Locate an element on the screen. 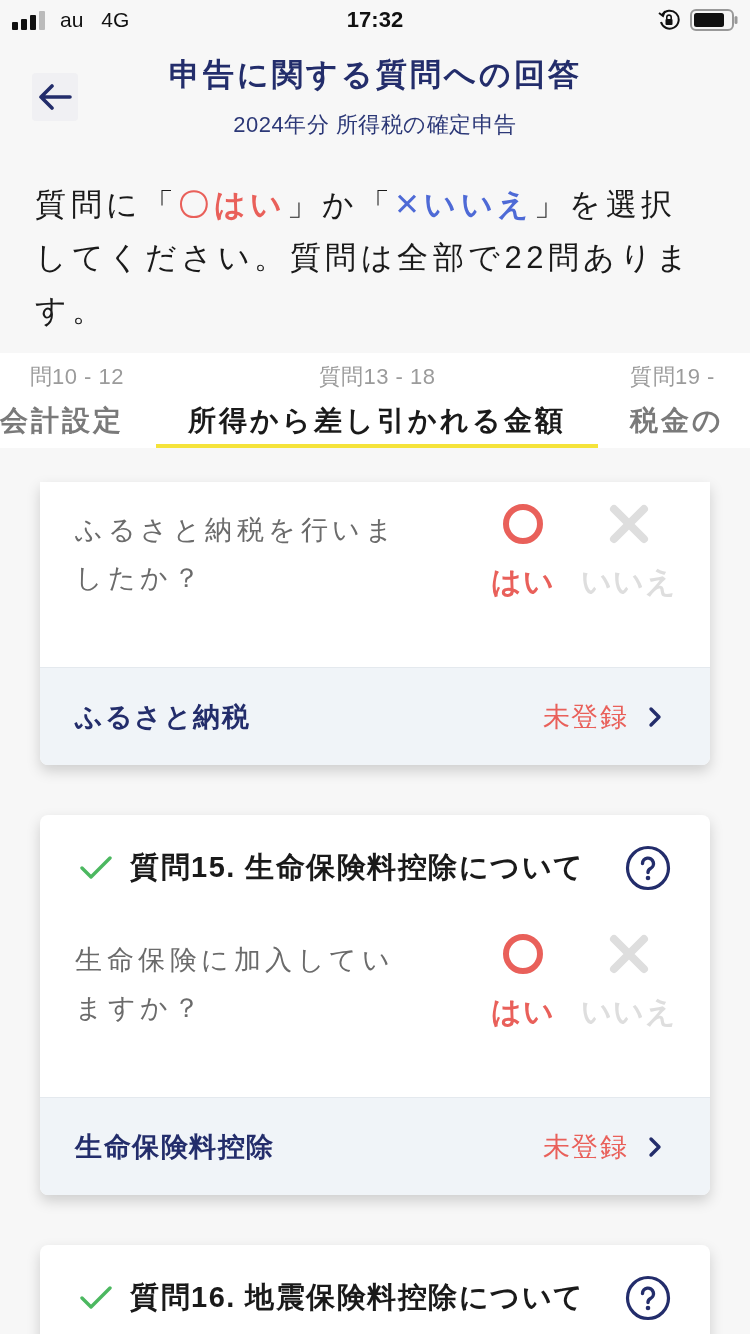  tab-range-label: 質問13 - 18 is located at coordinates (377, 377).